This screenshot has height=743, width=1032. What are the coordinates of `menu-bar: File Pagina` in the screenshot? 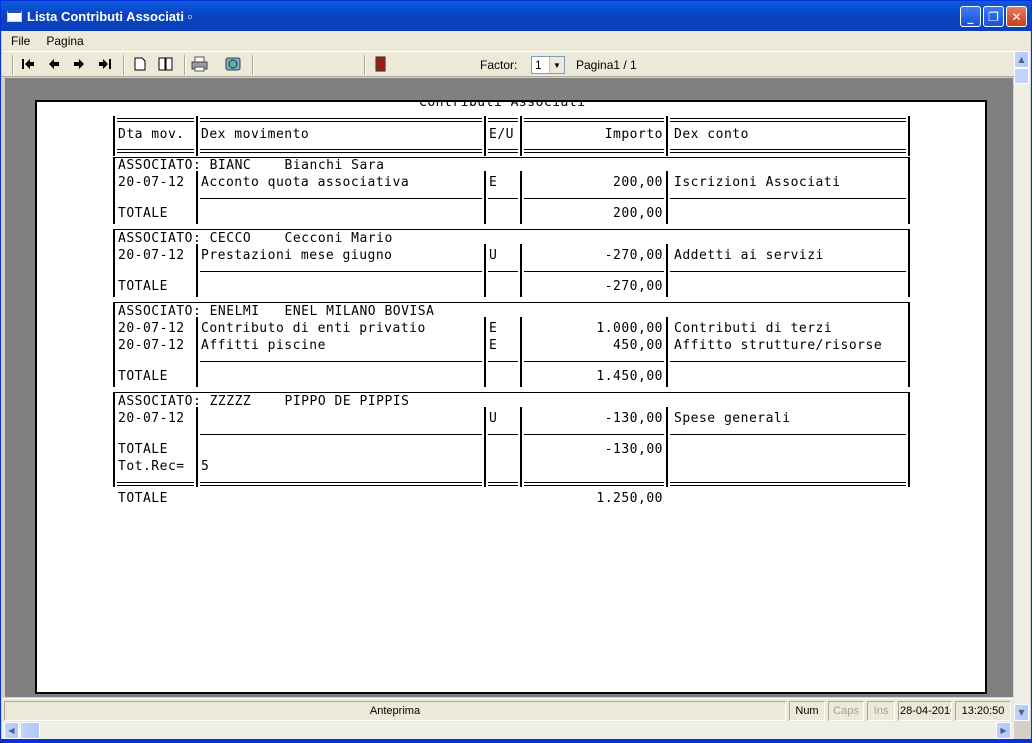 It's located at (516, 41).